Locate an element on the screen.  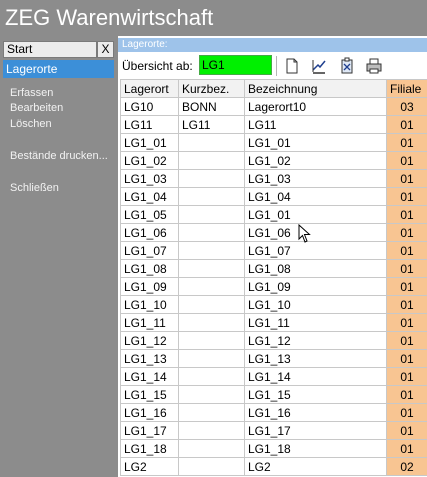
cell-bezeichnung: LG1_10 is located at coordinates (315, 304).